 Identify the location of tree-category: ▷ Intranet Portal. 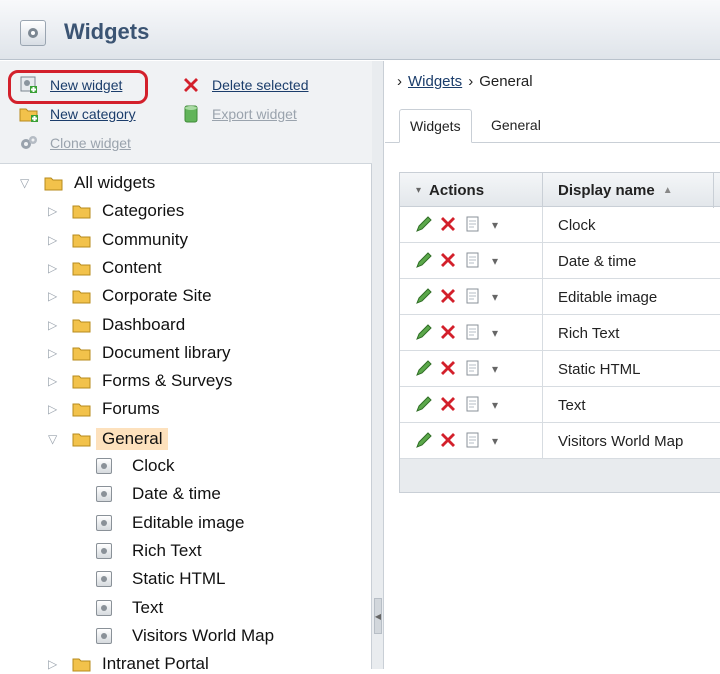
(128, 664).